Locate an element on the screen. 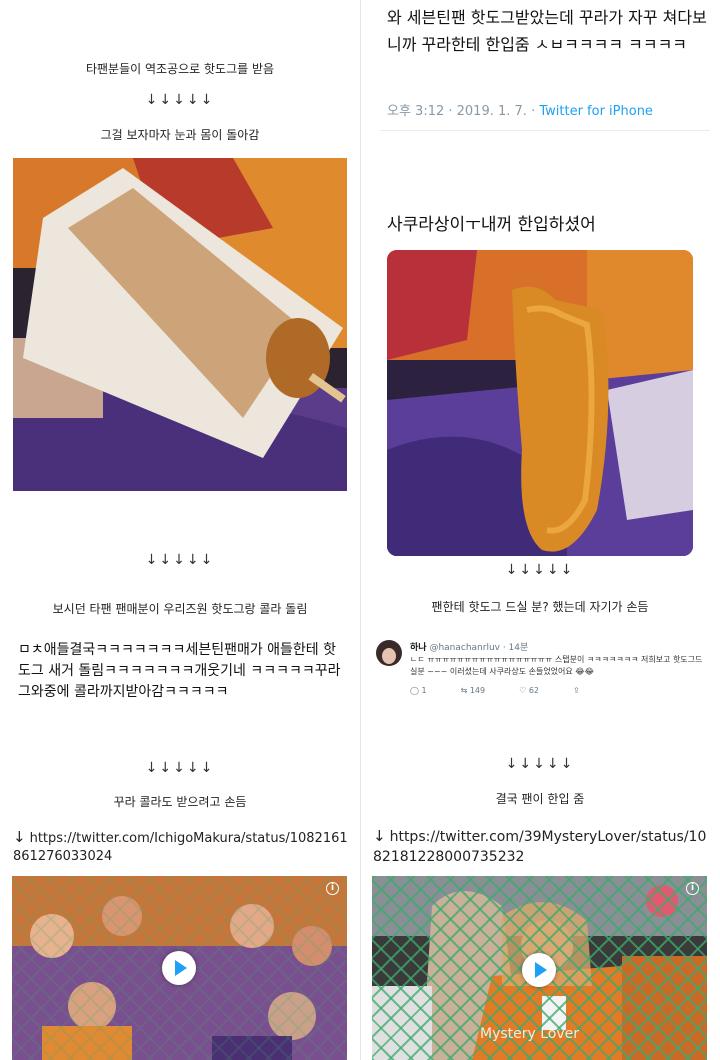 This screenshot has height=1060, width=720. avatar is located at coordinates (389, 653).